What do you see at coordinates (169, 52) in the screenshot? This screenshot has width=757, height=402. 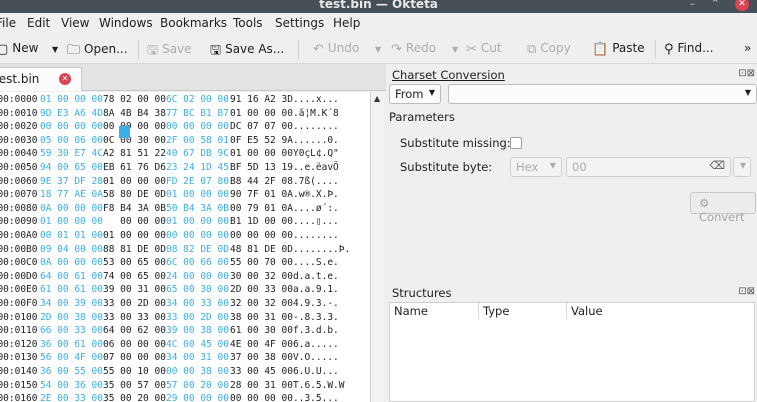 I see `save-button: 🖫 Save` at bounding box center [169, 52].